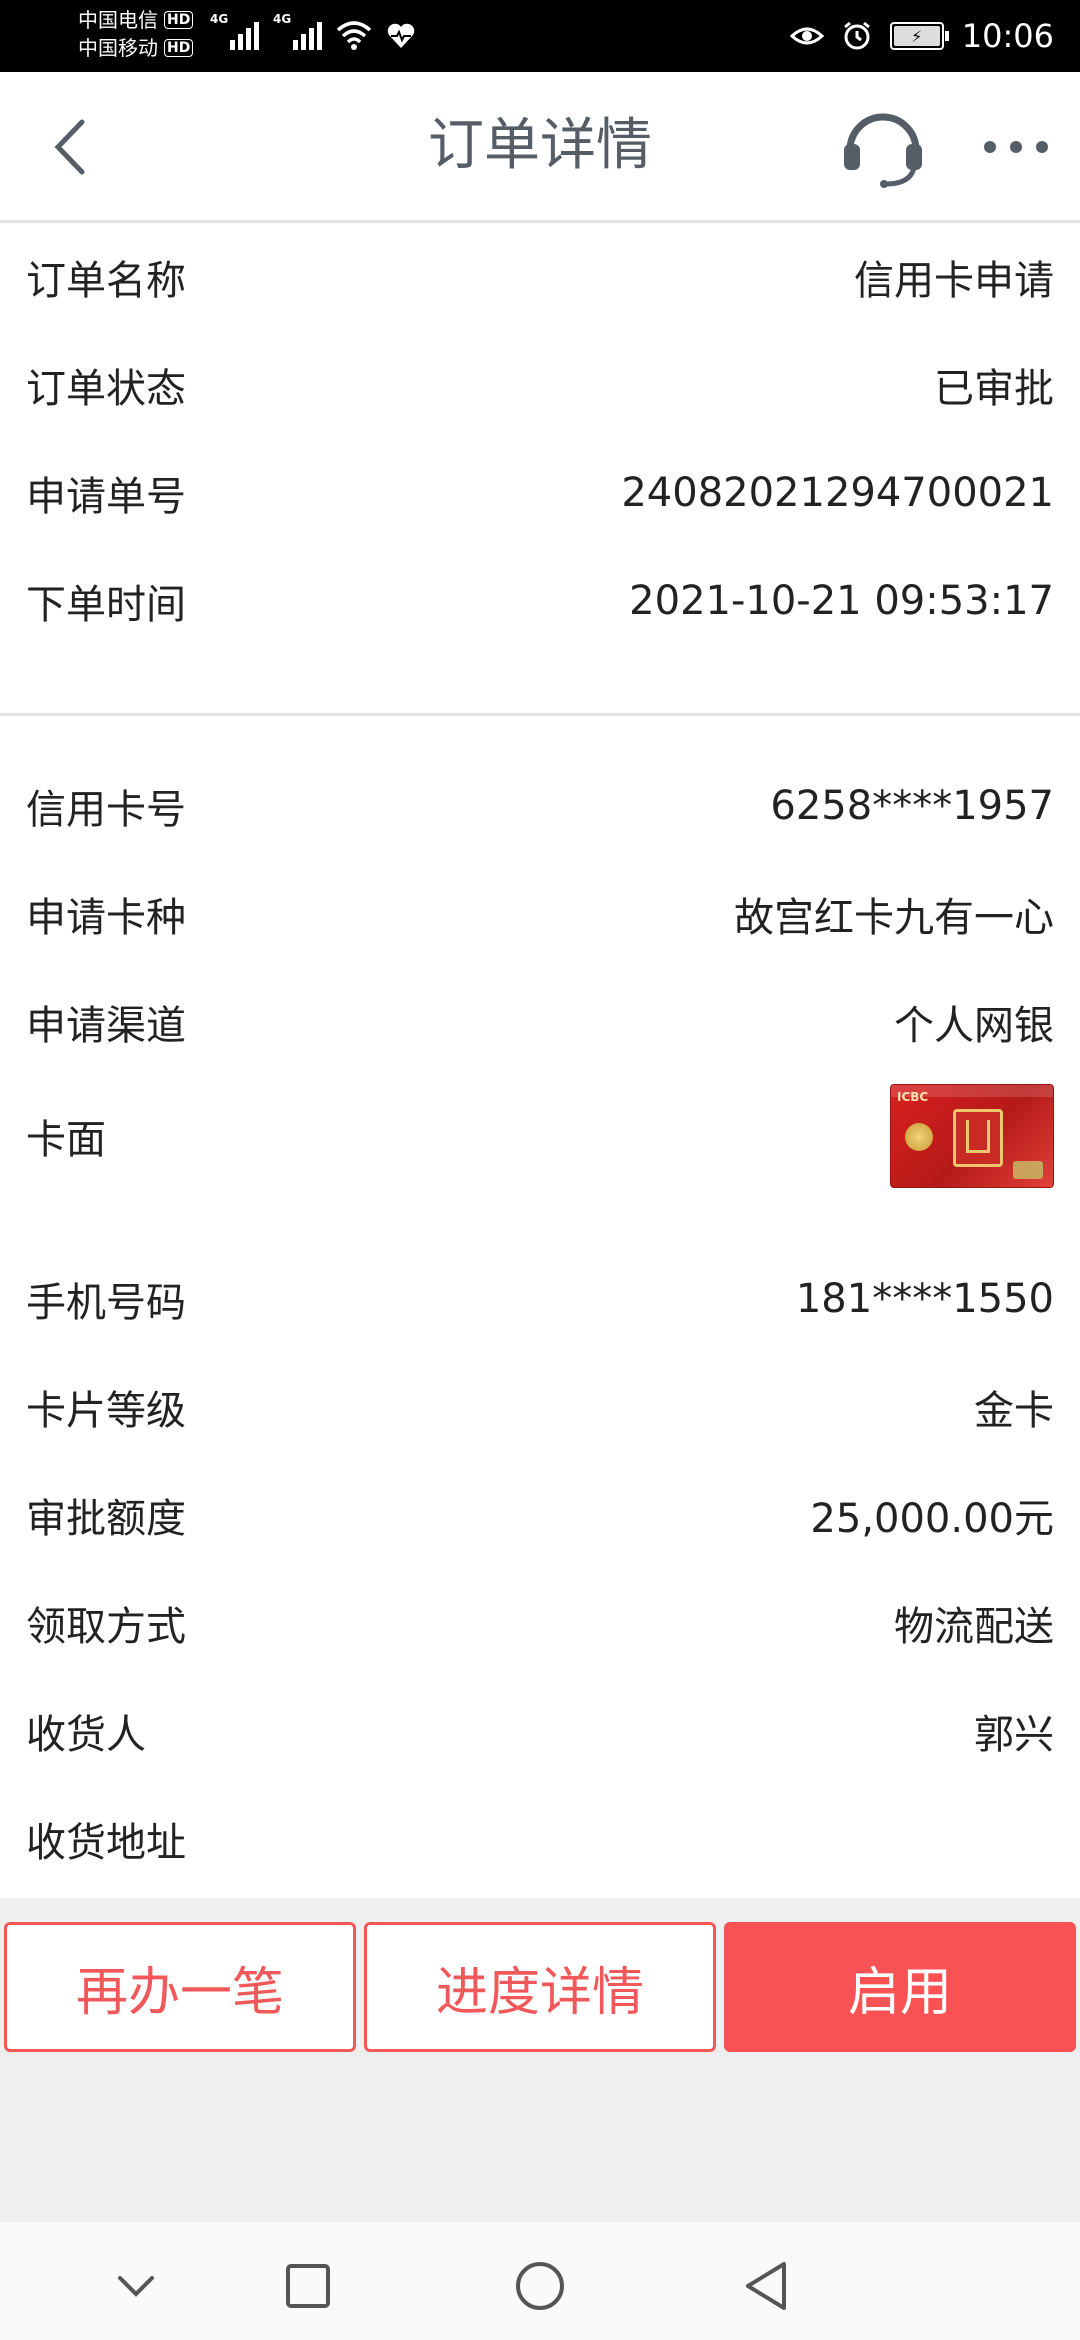 This screenshot has height=2340, width=1080. Describe the element at coordinates (974, 1627) in the screenshot. I see `row-value: 物流配送` at that location.